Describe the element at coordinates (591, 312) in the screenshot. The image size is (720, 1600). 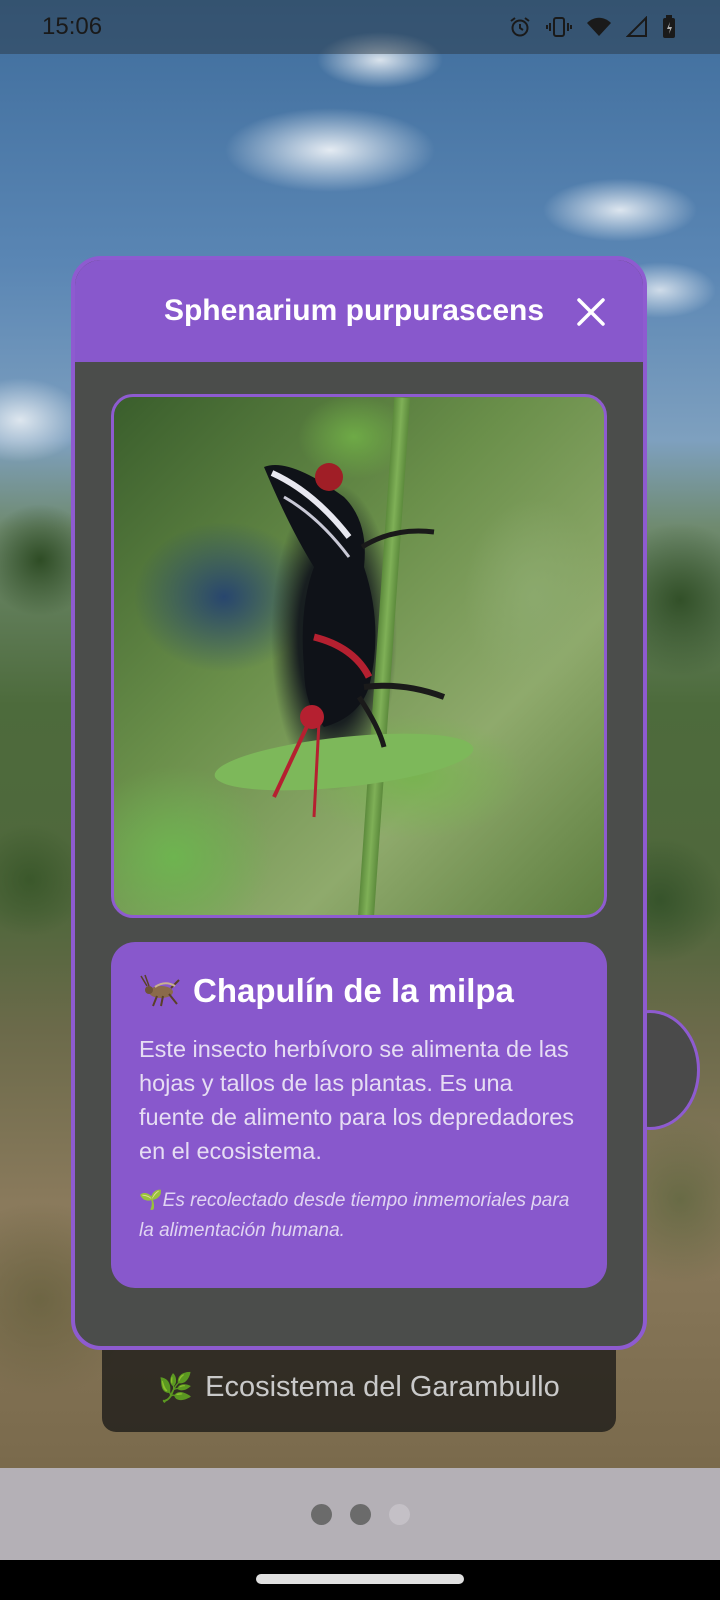
I see `close-icon` at that location.